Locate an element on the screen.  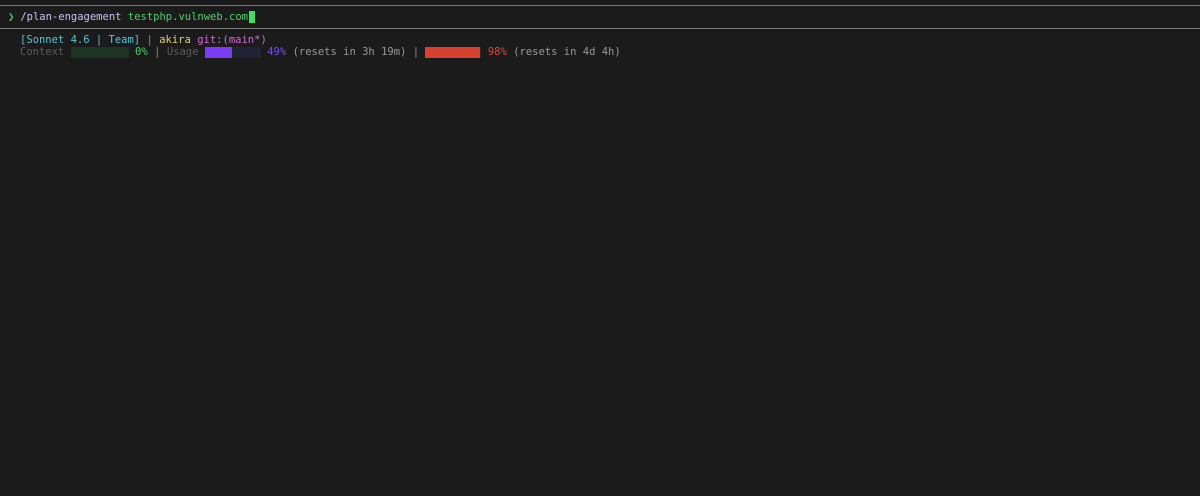
top-divider is located at coordinates (600, 5).